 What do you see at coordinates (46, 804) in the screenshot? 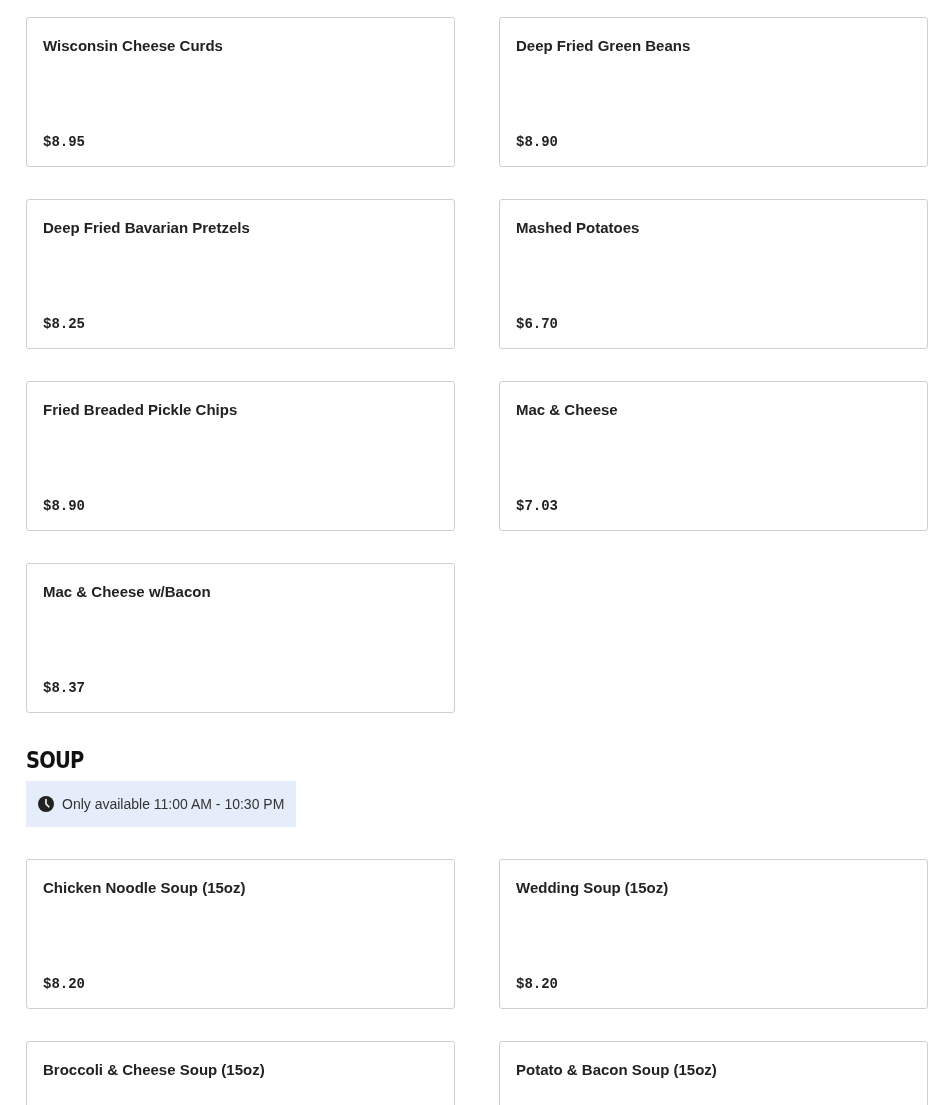
I see `clock-icon` at bounding box center [46, 804].